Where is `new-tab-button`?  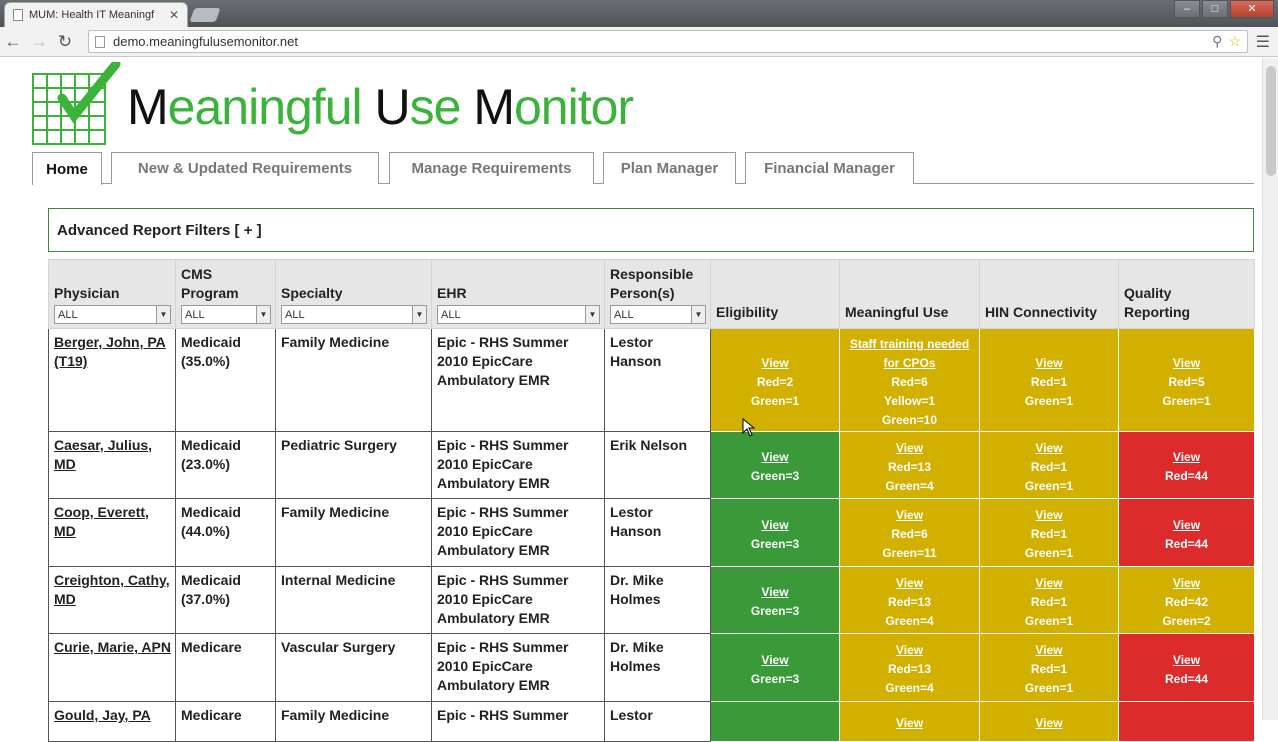
new-tab-button is located at coordinates (205, 15).